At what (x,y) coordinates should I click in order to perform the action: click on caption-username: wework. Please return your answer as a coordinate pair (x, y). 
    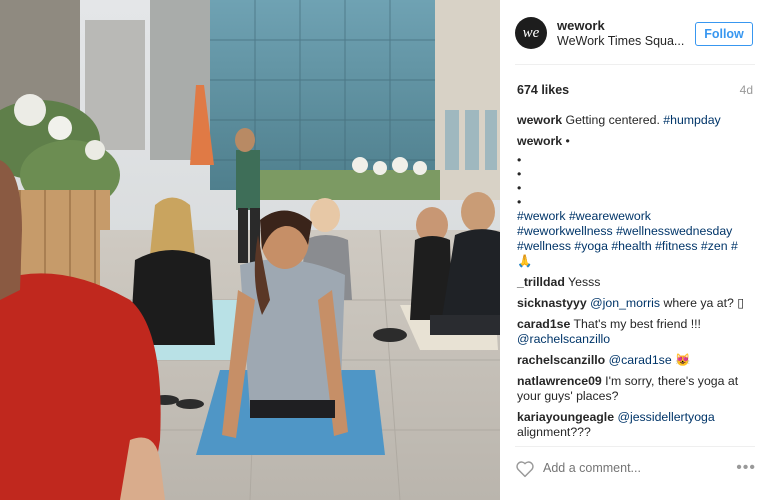
    Looking at the image, I should click on (539, 120).